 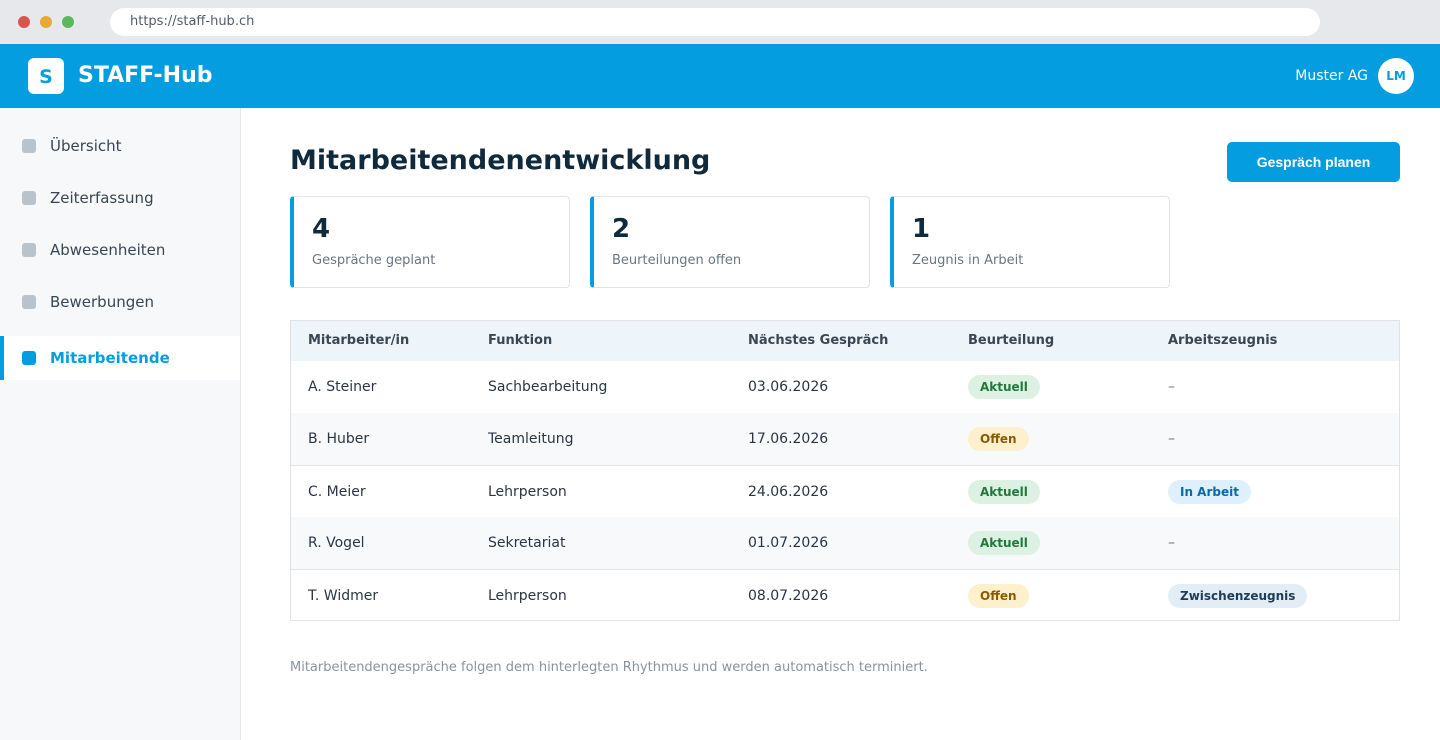 What do you see at coordinates (145, 76) in the screenshot?
I see `app-name: STAFF-Hub` at bounding box center [145, 76].